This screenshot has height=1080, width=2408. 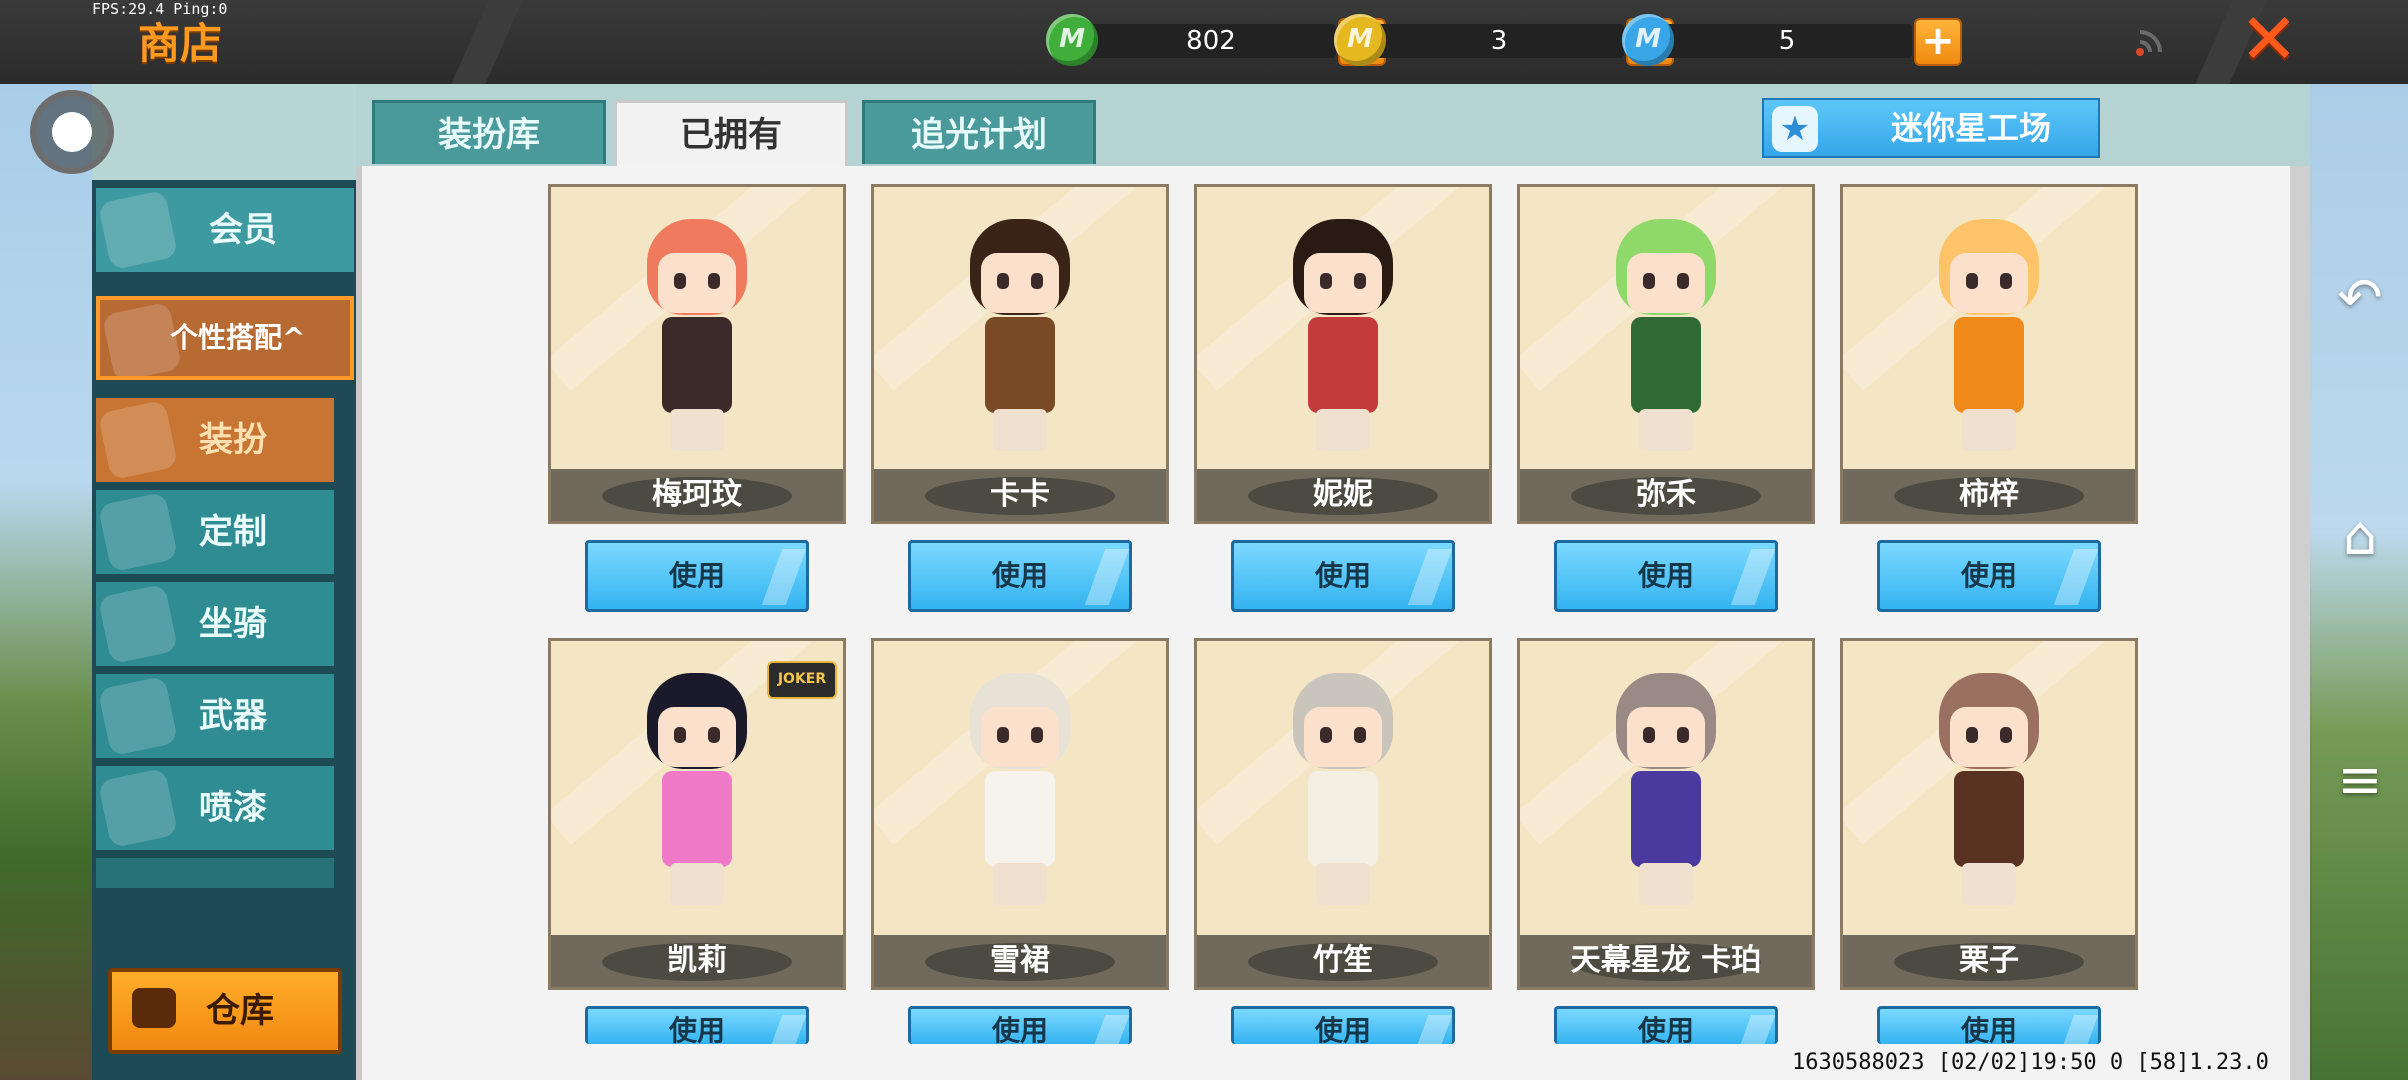 I want to click on gold-coin-icon: M, so click(x=1360, y=40).